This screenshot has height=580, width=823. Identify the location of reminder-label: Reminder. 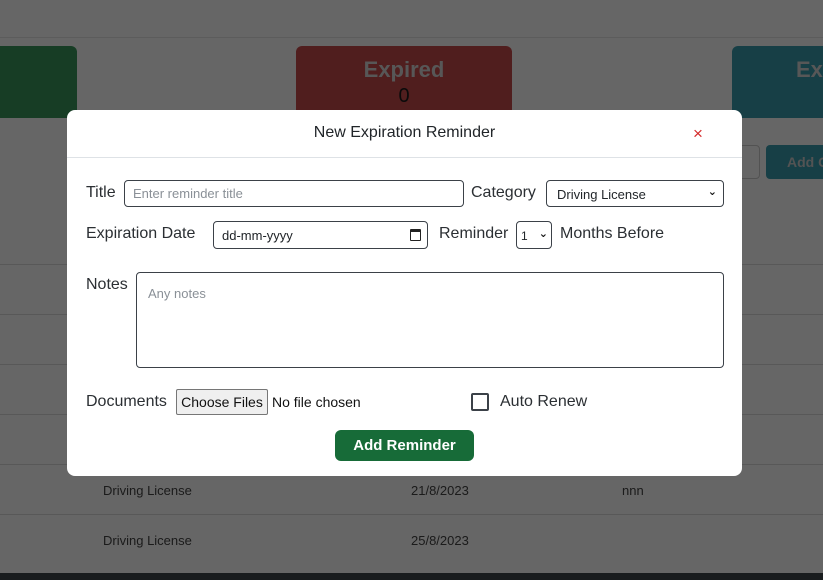
(474, 233).